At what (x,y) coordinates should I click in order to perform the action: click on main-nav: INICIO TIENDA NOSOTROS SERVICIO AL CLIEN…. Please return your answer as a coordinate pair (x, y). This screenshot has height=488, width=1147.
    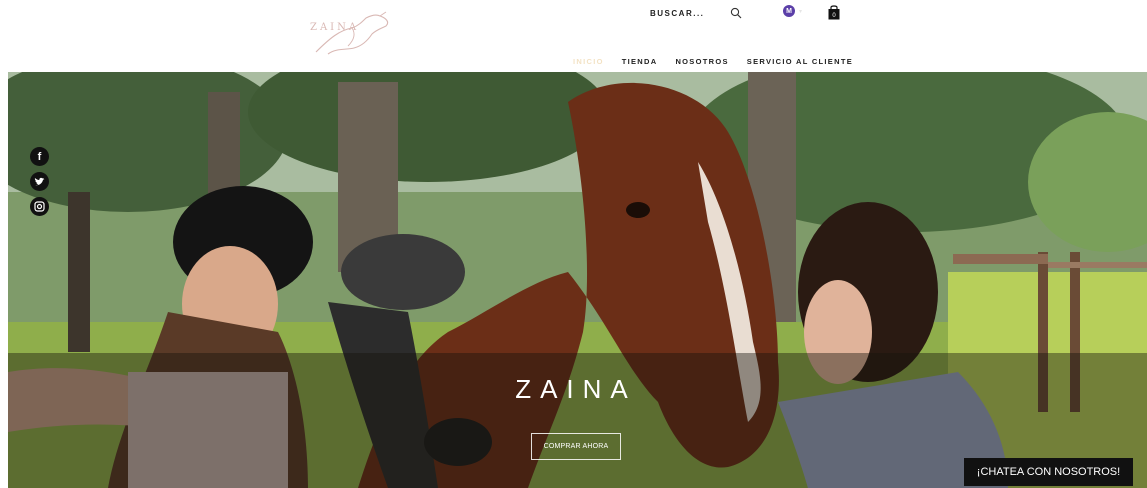
    Looking at the image, I should click on (722, 61).